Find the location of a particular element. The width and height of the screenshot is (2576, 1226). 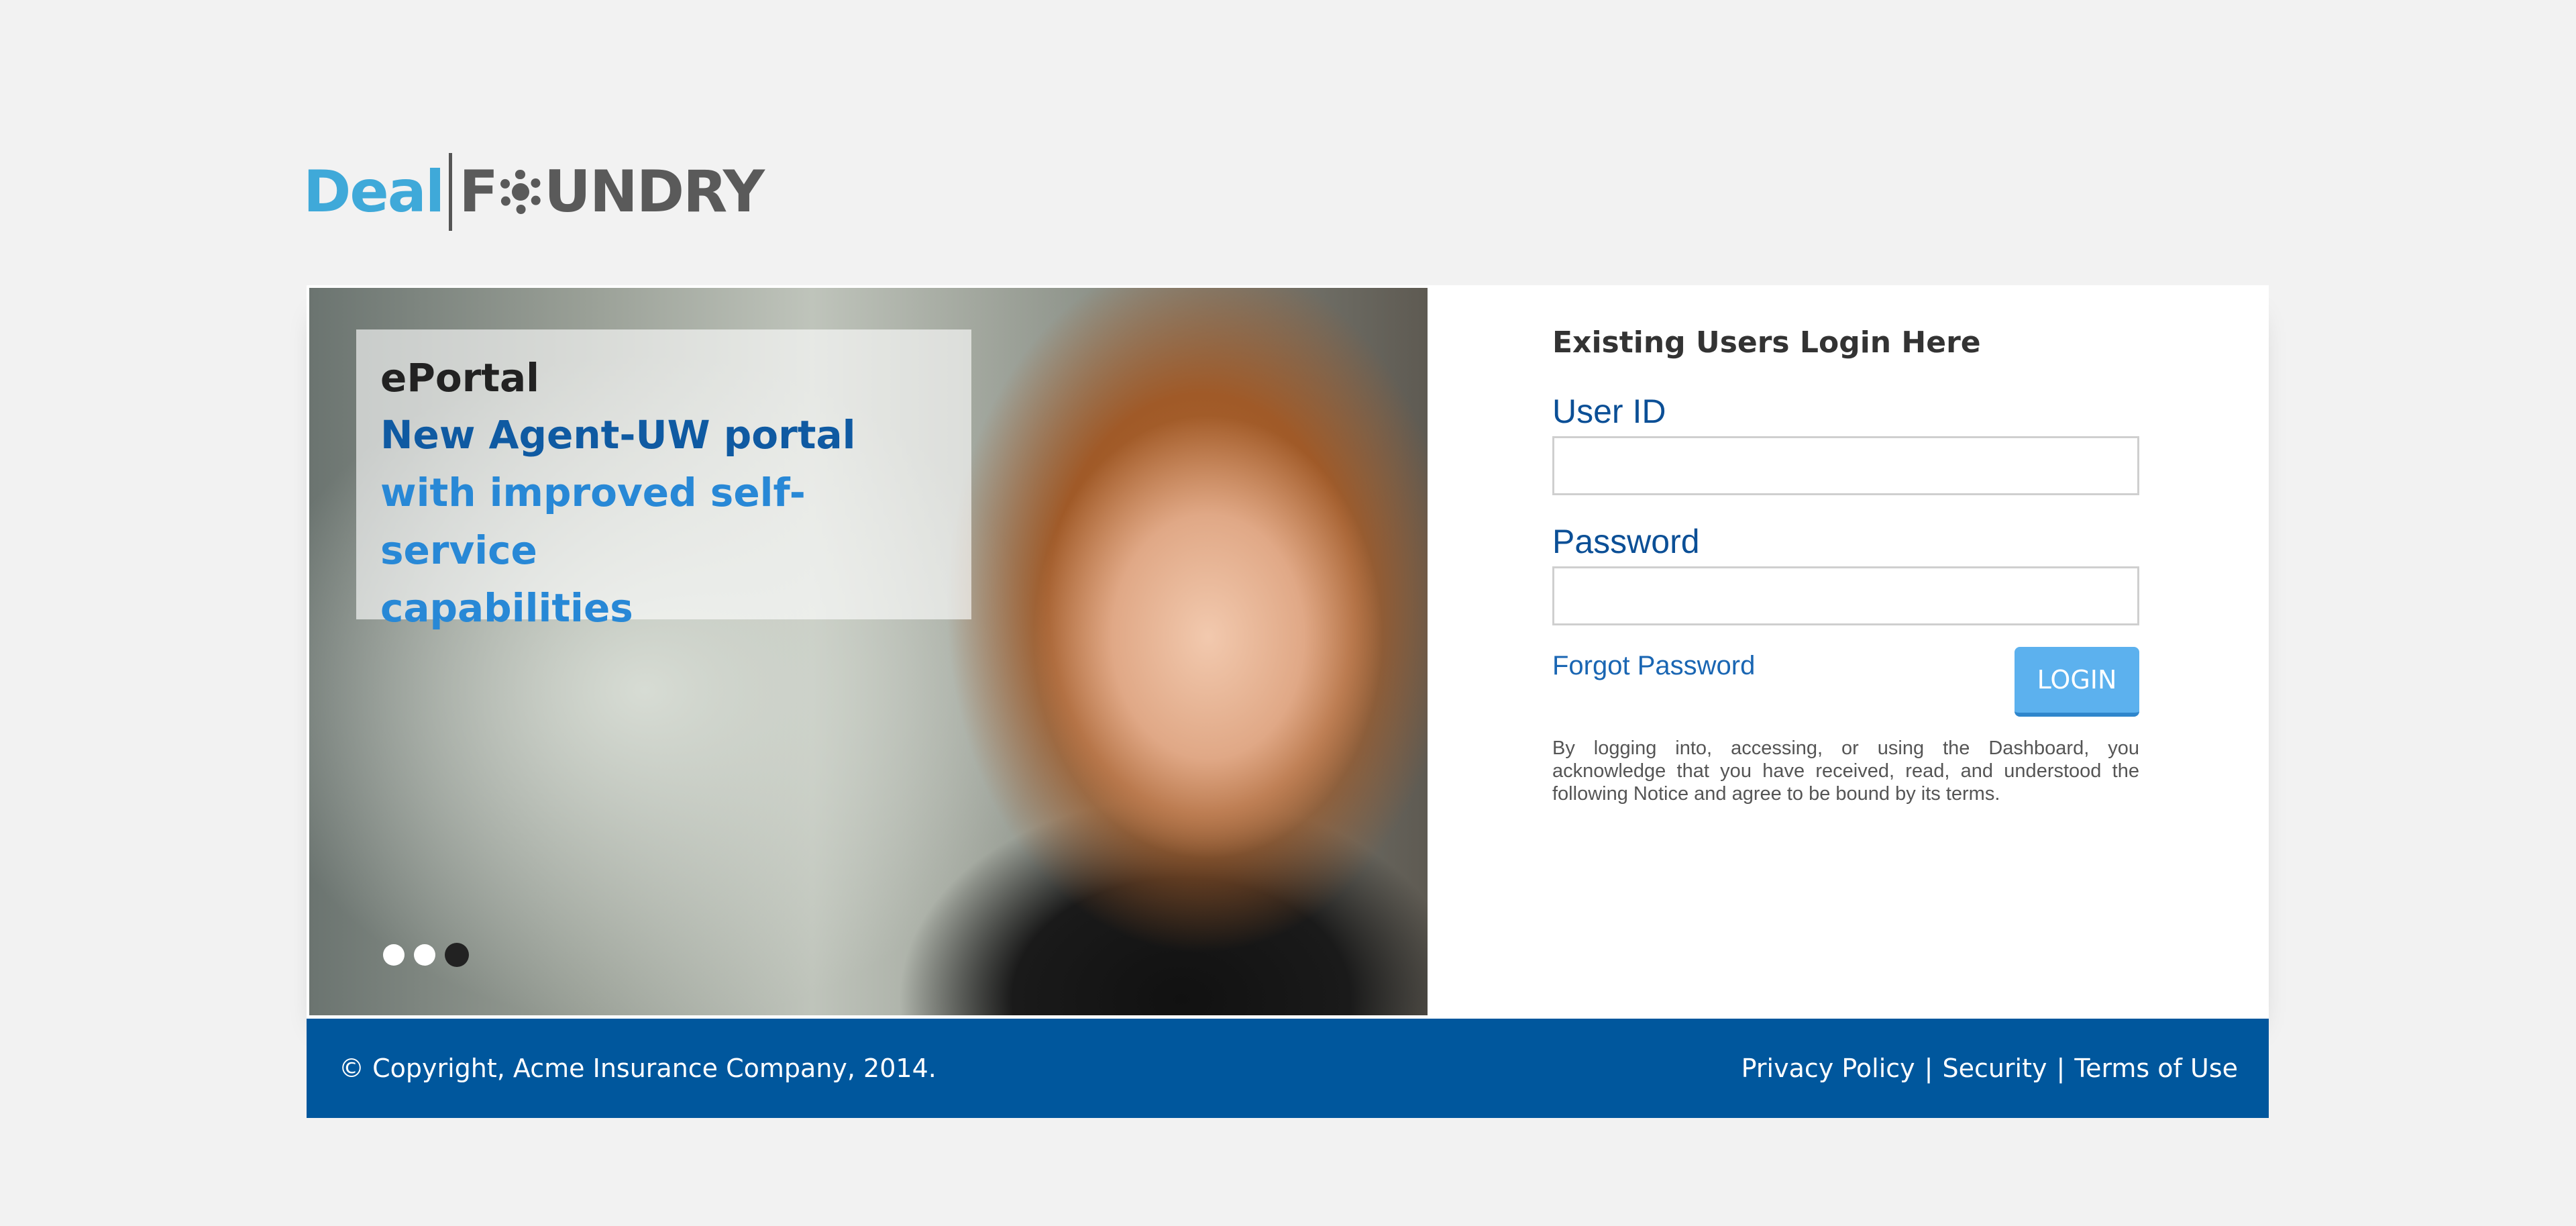

user-id-label: User ID is located at coordinates (1609, 411).